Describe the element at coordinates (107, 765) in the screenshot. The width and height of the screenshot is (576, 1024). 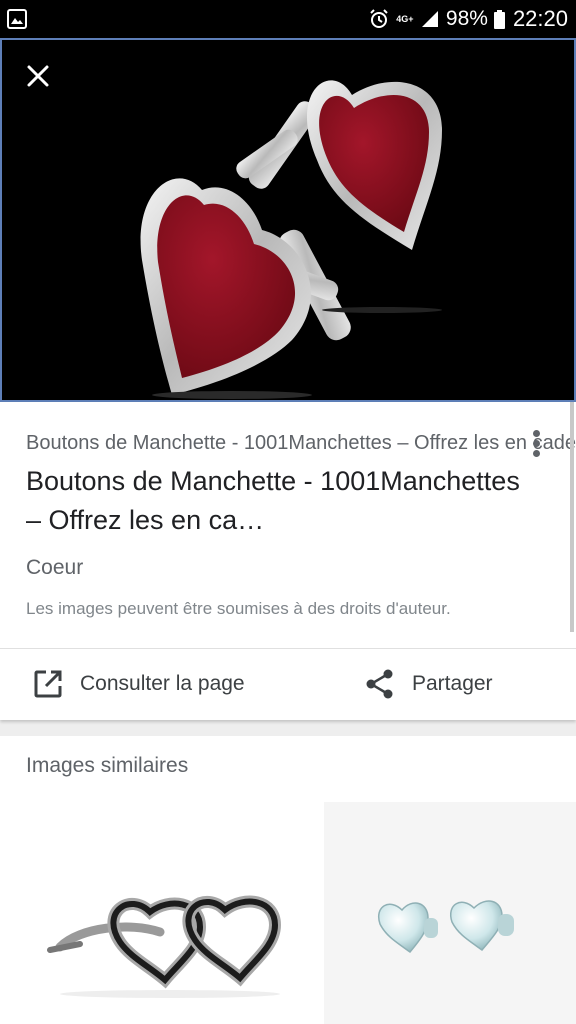
I see `similar-images-heading: Images similaires` at that location.